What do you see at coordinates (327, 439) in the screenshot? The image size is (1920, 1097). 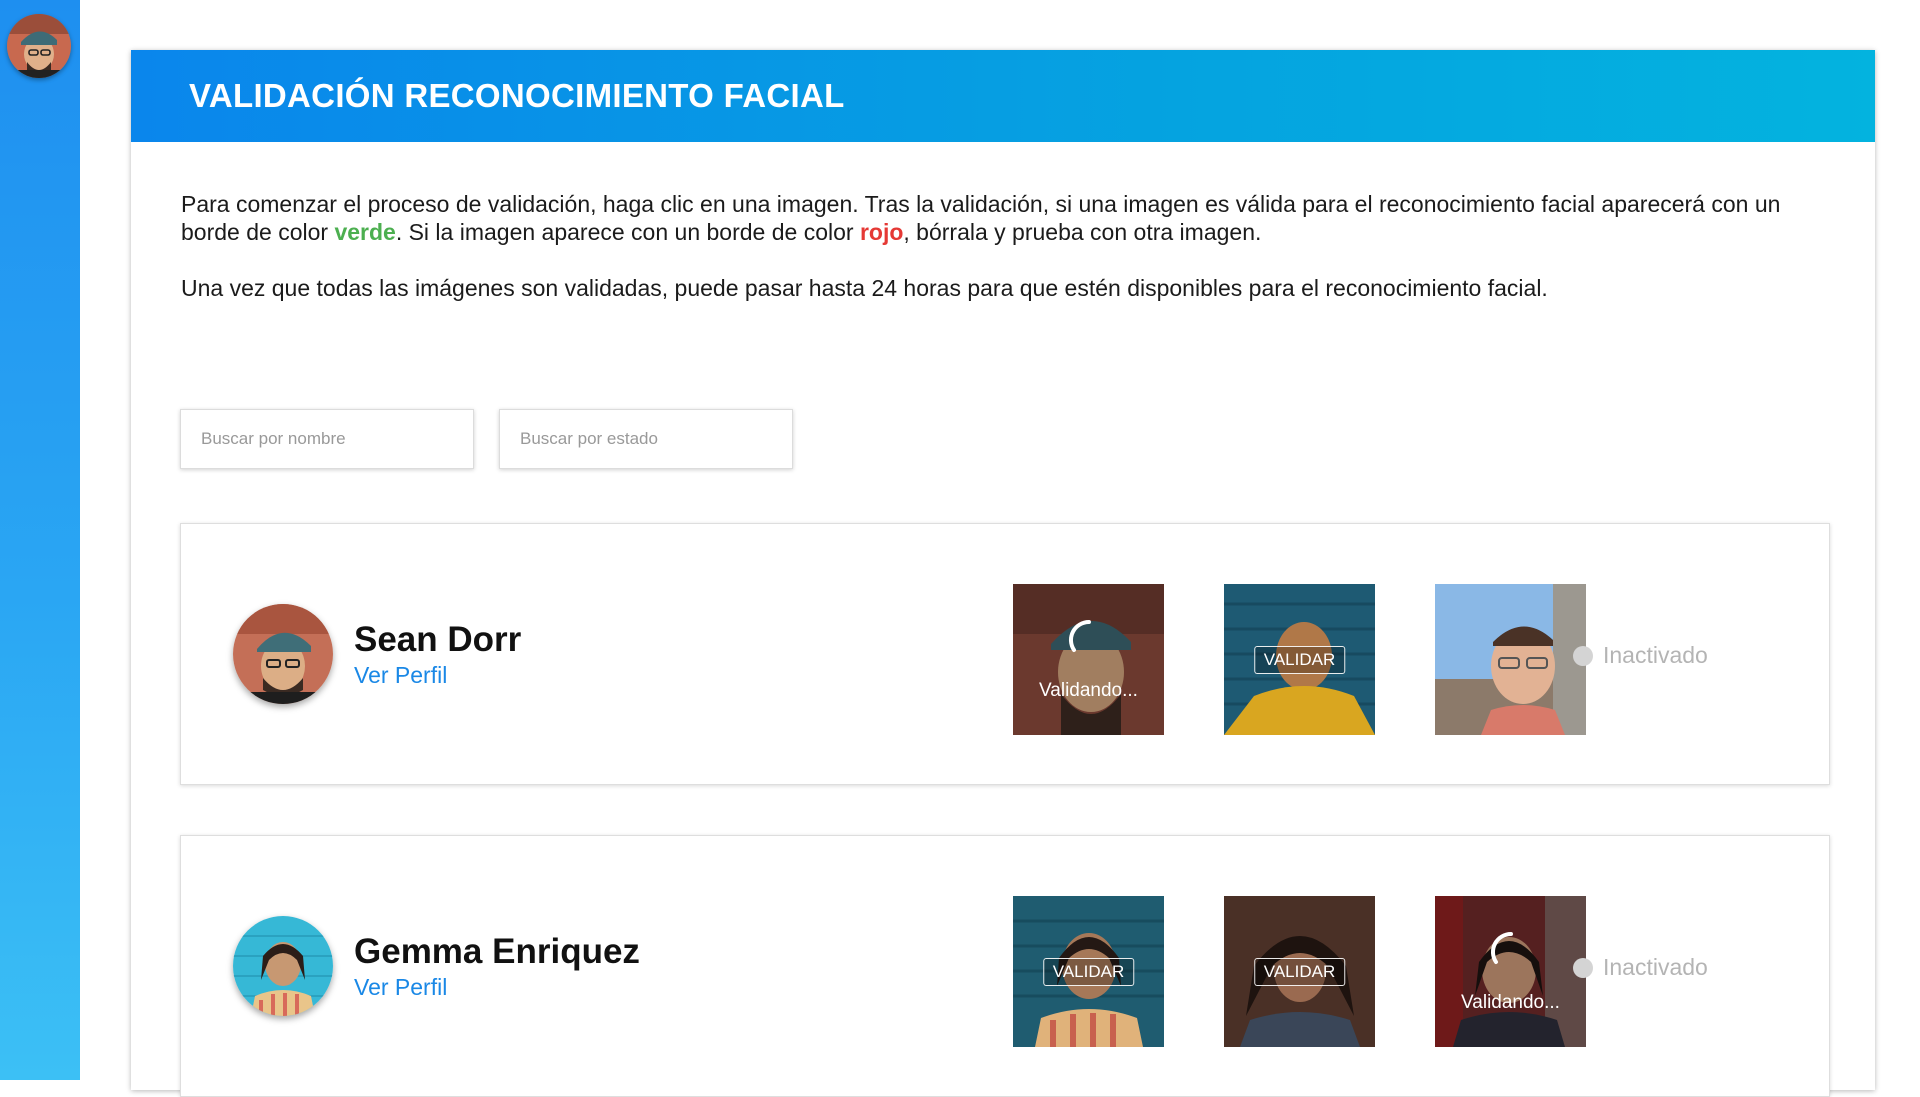 I see `search-name-input` at bounding box center [327, 439].